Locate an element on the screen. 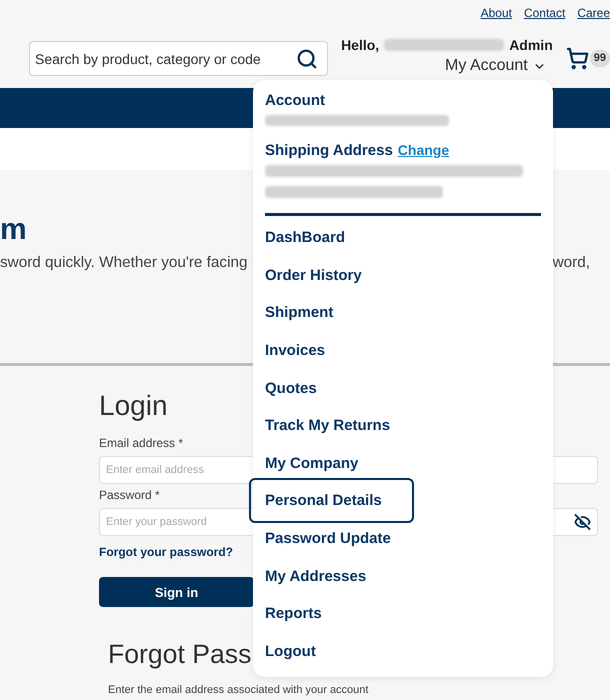 This screenshot has height=700, width=610. intro-text: word, is located at coordinates (571, 263).